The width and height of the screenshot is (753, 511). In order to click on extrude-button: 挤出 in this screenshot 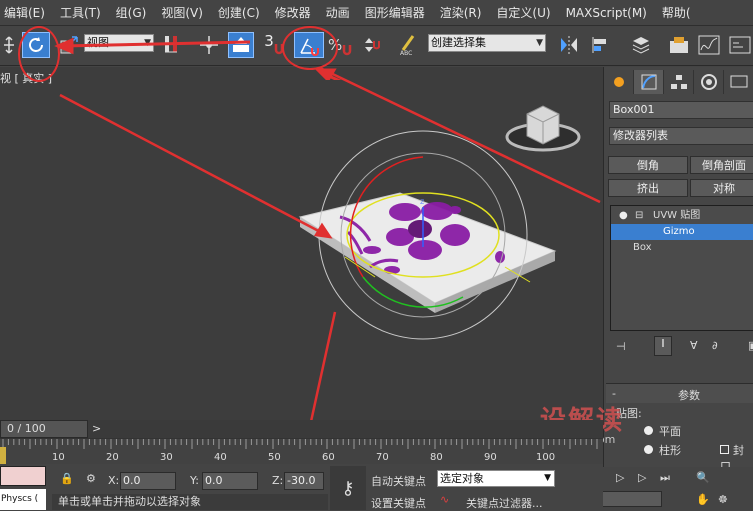, I will do `click(648, 188)`.